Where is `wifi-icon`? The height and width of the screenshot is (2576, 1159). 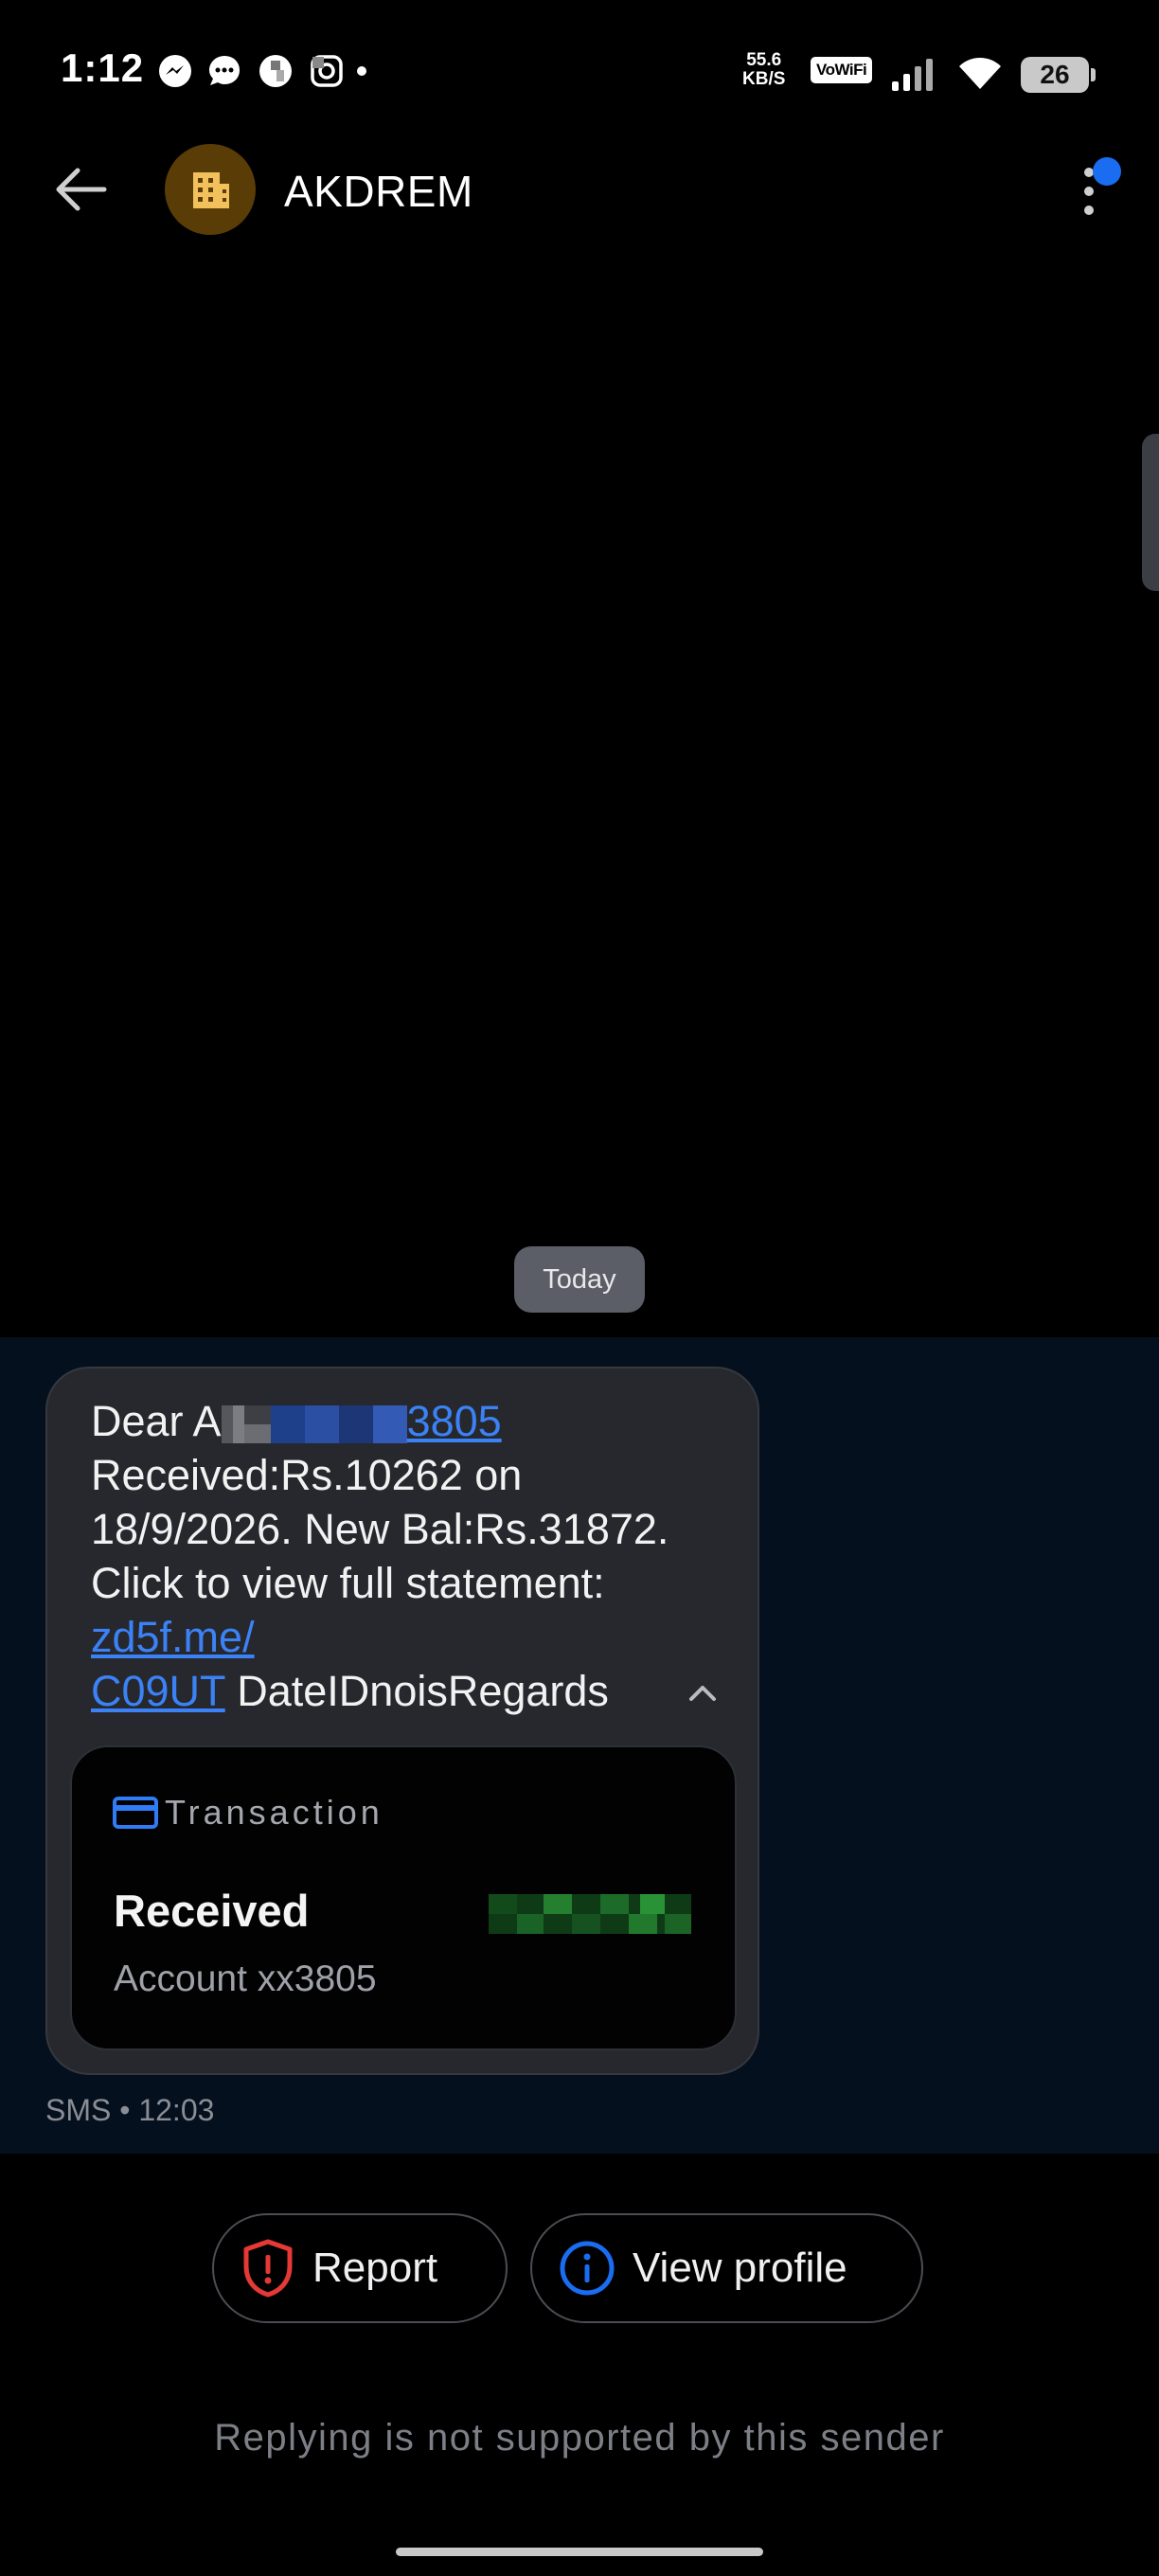 wifi-icon is located at coordinates (980, 73).